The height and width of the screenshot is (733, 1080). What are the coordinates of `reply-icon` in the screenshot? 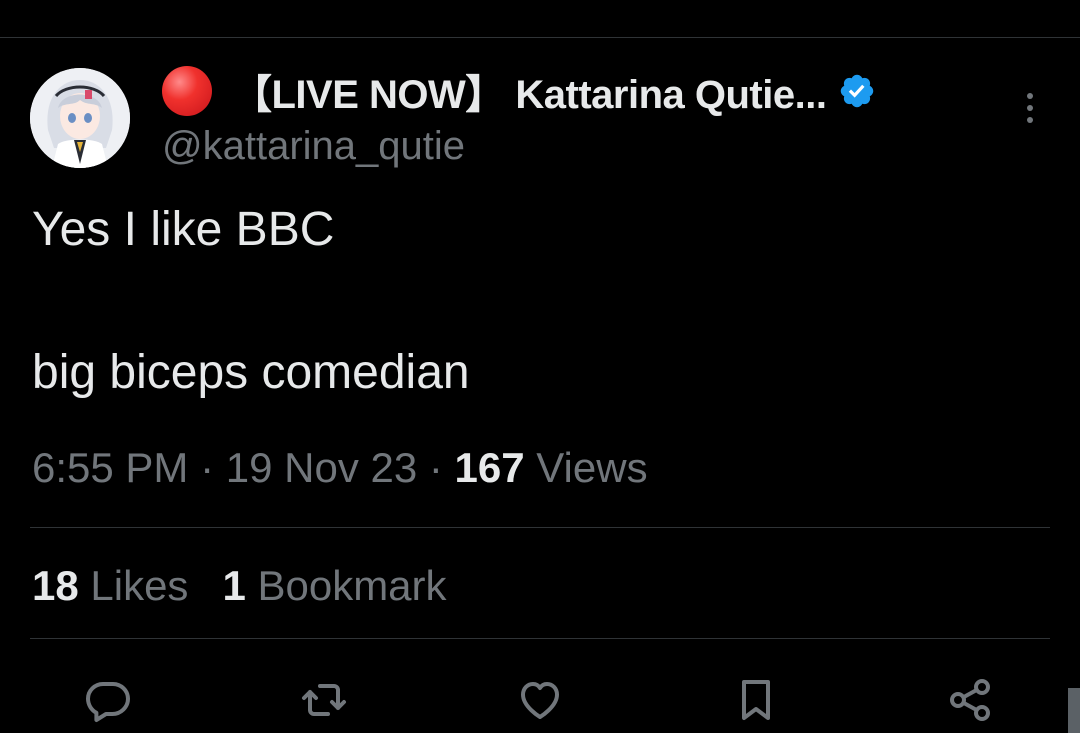 It's located at (108, 702).